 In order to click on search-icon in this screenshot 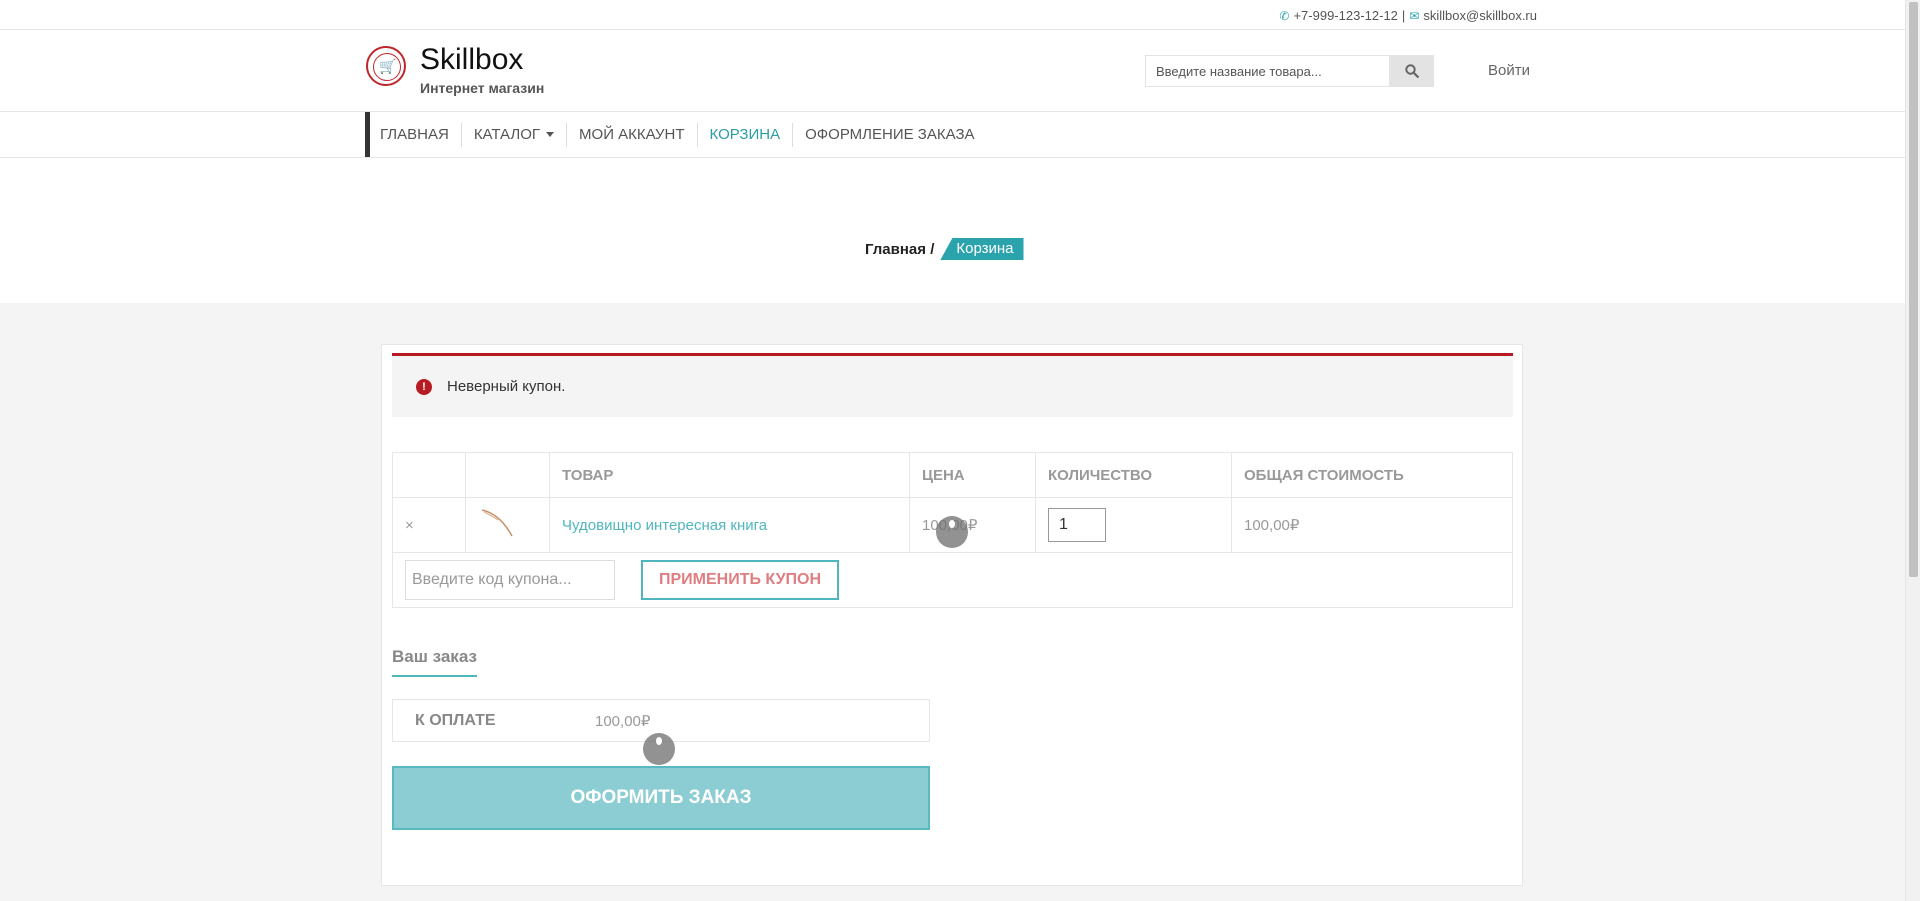, I will do `click(1412, 71)`.